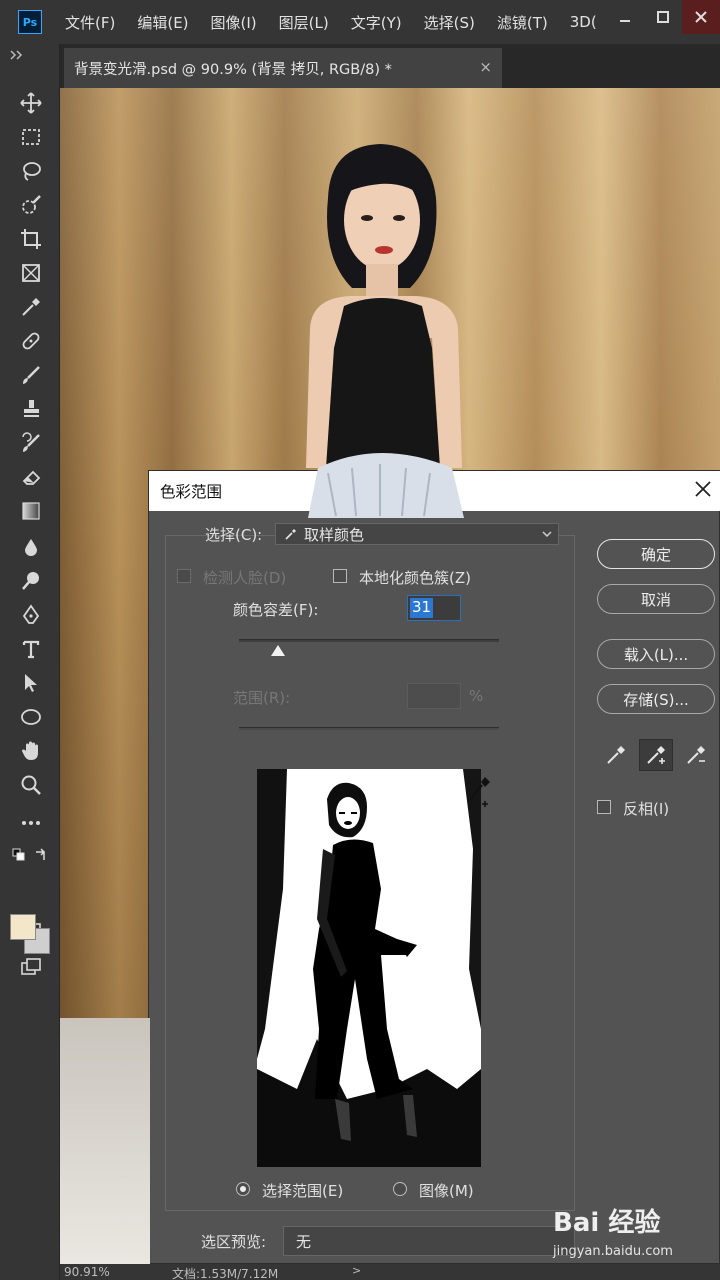  I want to click on view-image-label: 图像(M), so click(446, 1191).